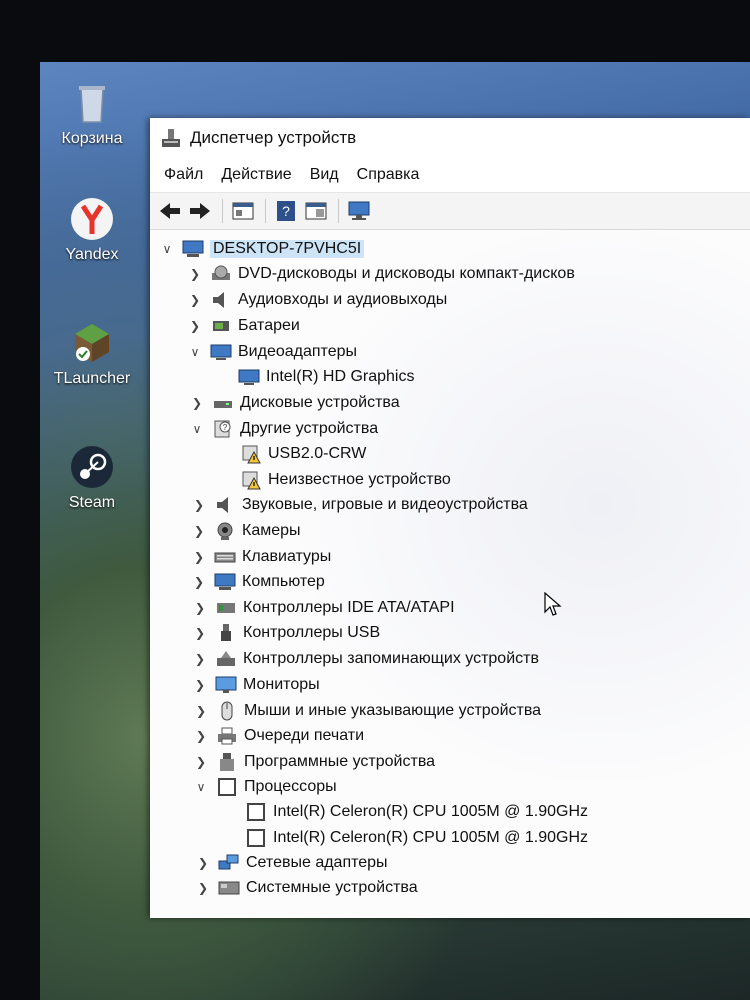 The image size is (750, 1000). Describe the element at coordinates (303, 454) in the screenshot. I see `tree-subitem-usb-crw: USB2.0-CRW` at that location.